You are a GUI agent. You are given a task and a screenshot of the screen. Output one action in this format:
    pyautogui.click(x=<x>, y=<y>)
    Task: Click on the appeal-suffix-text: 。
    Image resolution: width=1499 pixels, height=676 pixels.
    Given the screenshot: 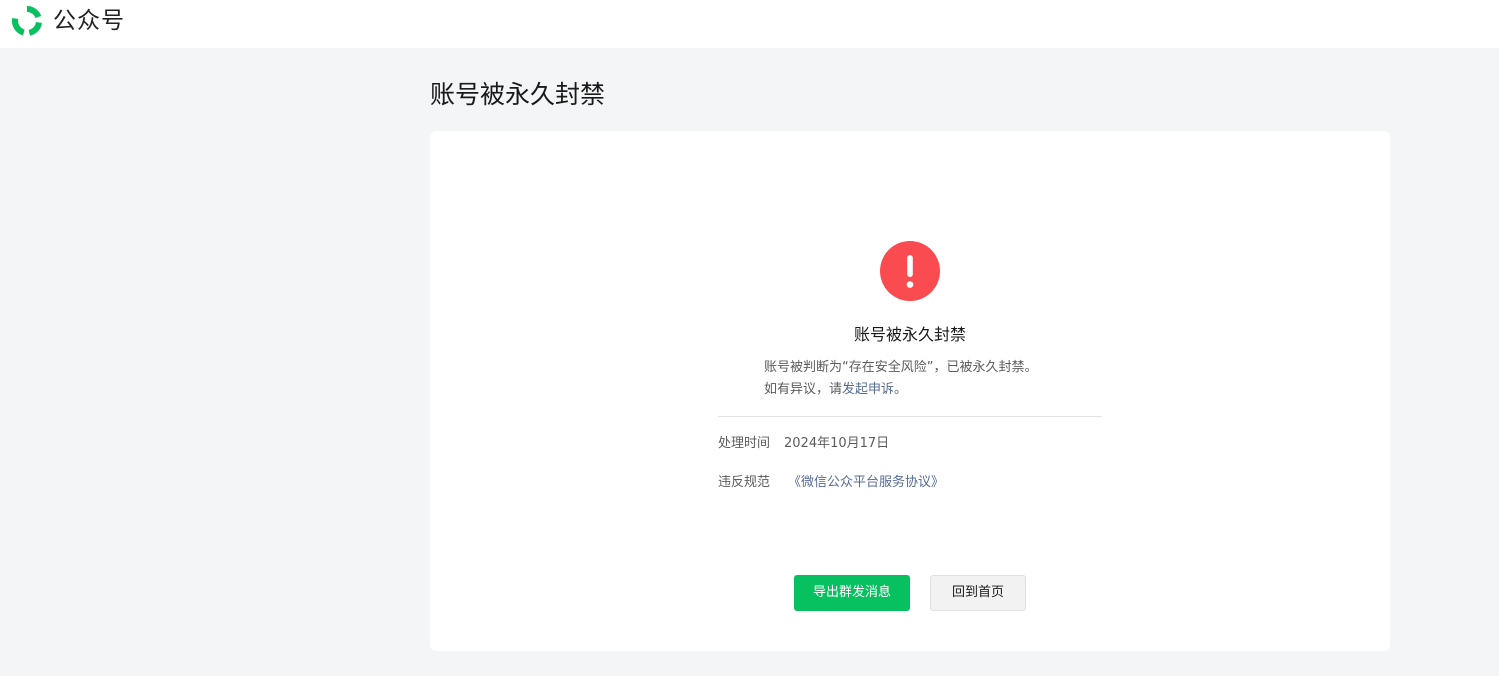 What is the action you would take?
    pyautogui.click(x=901, y=389)
    